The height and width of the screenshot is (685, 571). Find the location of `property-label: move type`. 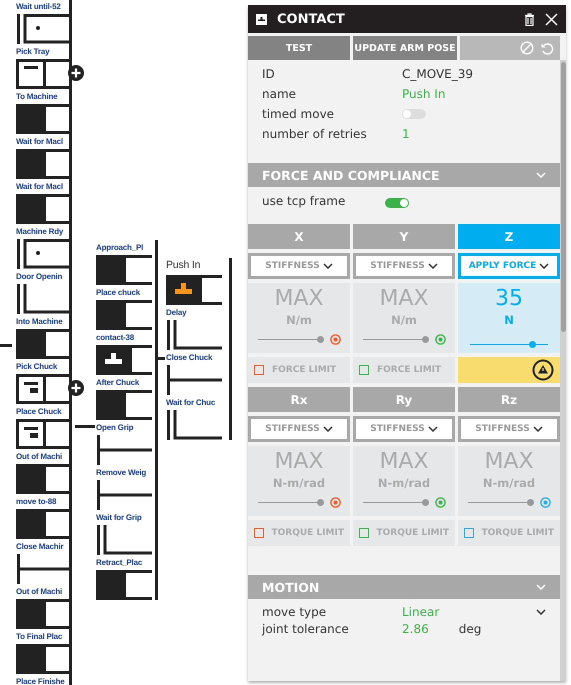

property-label: move type is located at coordinates (295, 612).